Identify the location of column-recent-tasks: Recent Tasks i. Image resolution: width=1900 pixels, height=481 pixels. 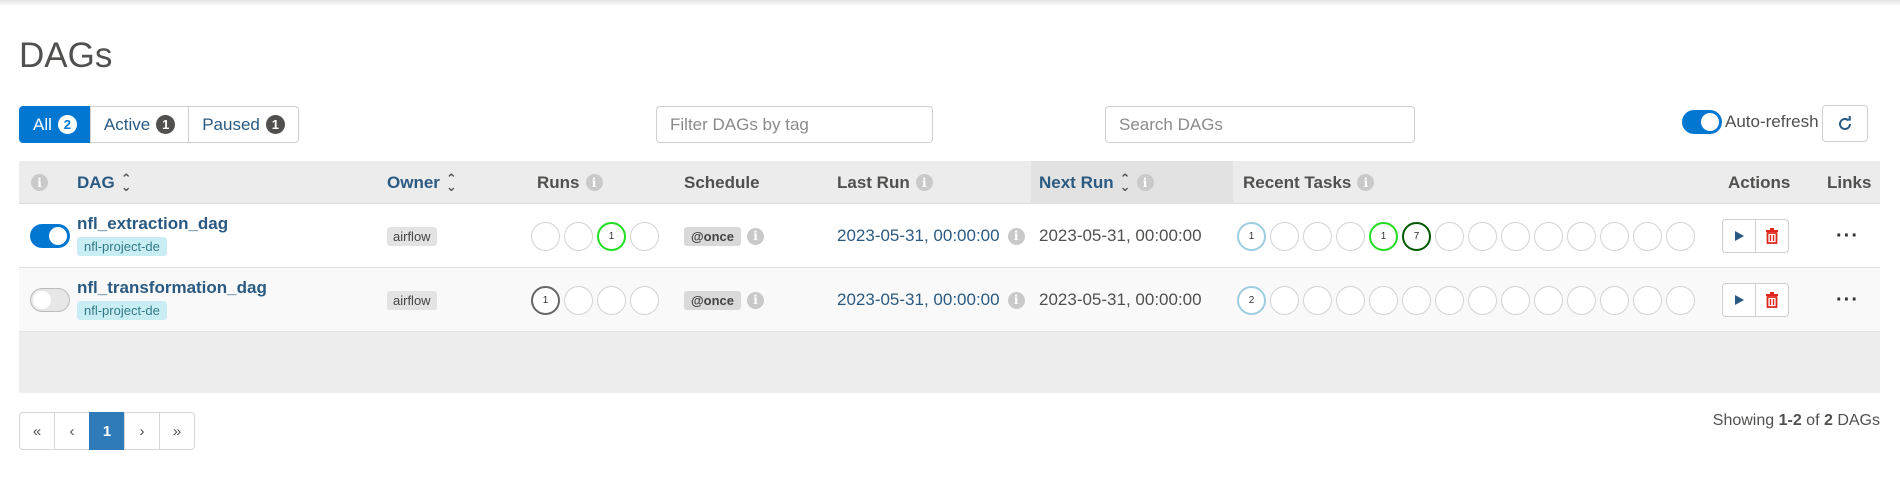
(1309, 182).